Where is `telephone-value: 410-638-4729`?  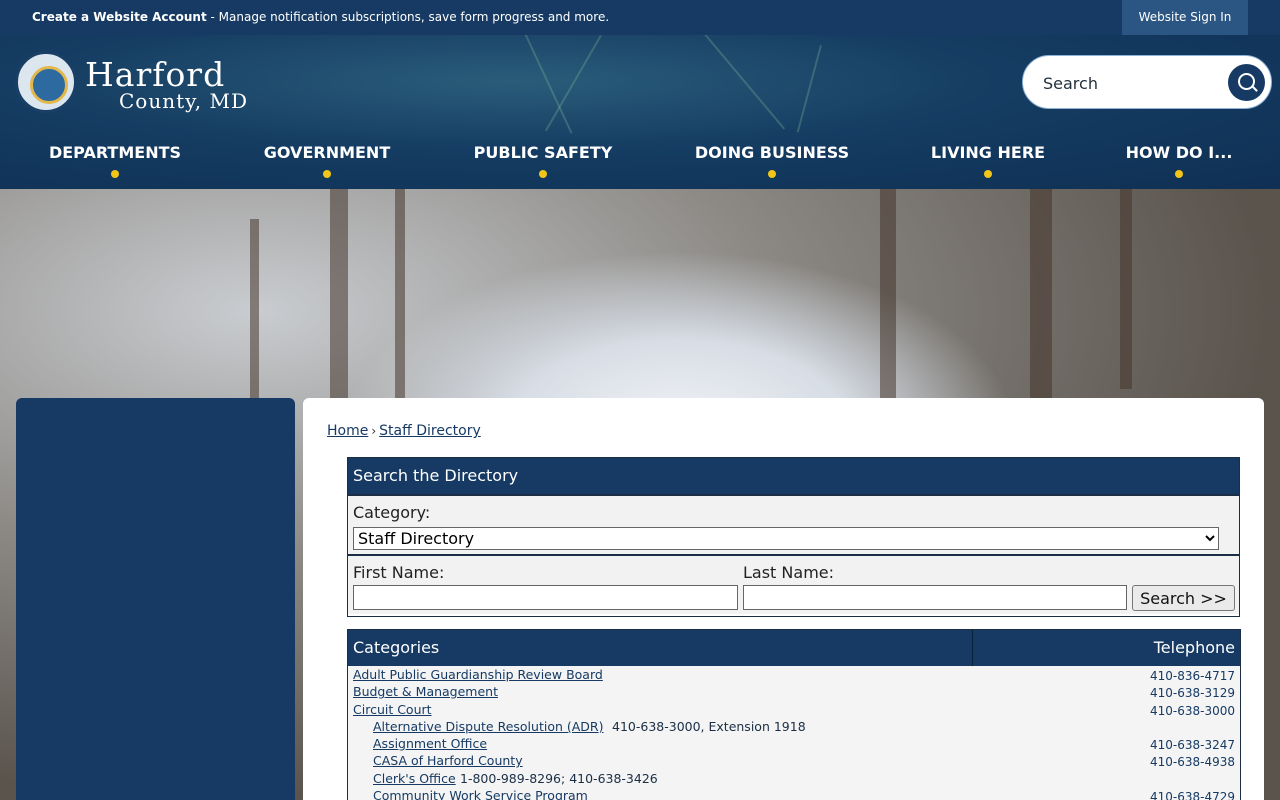 telephone-value: 410-638-4729 is located at coordinates (1192, 795).